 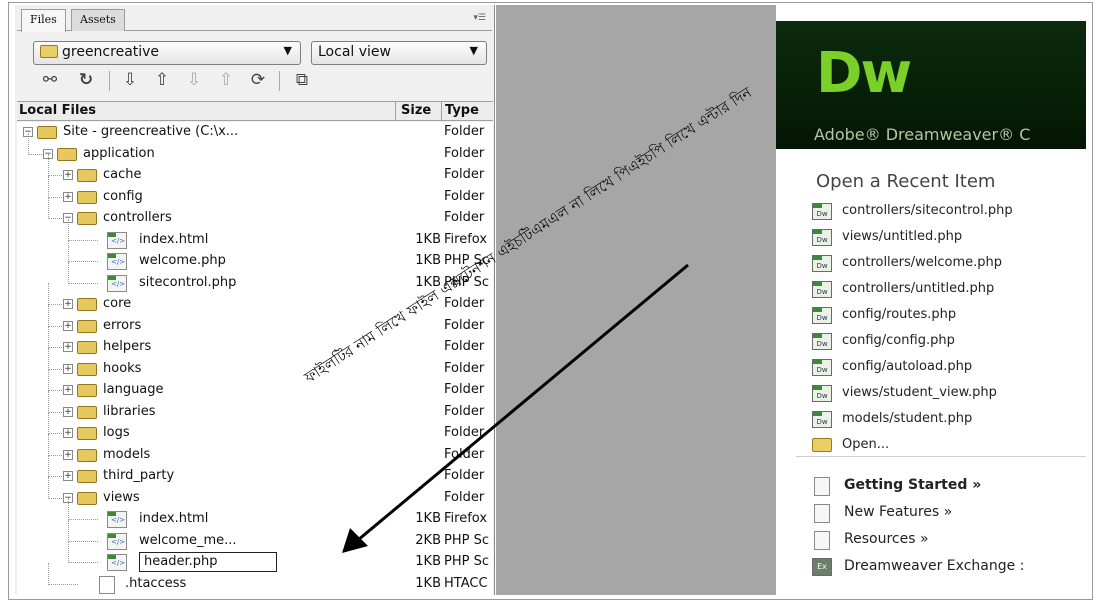 I want to click on recent-item: Dw controllers/sitecontrol.php, so click(x=949, y=214).